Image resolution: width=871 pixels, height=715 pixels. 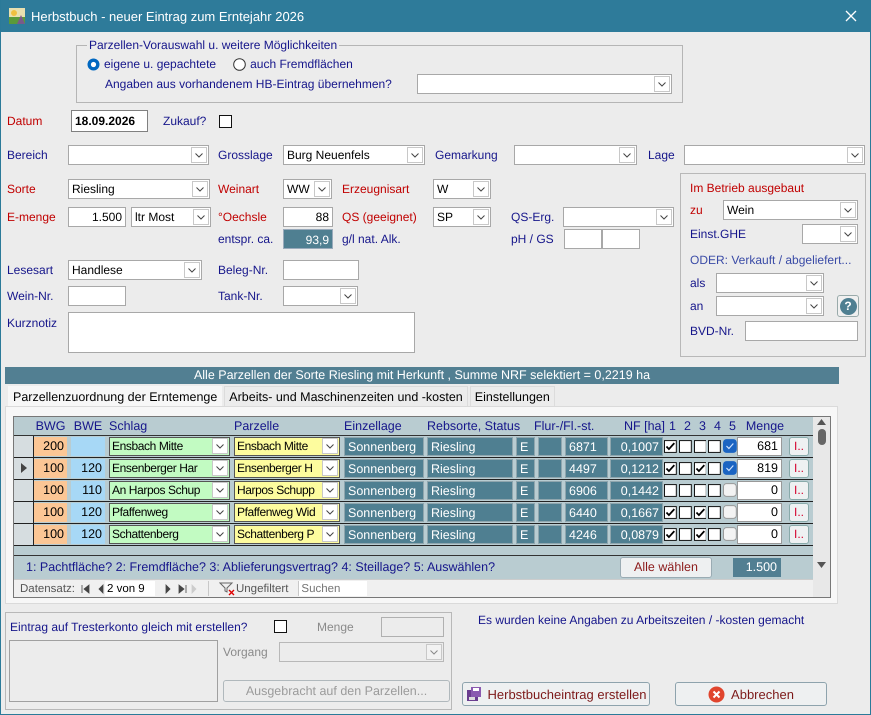 I want to click on scrollbar, so click(x=821, y=507).